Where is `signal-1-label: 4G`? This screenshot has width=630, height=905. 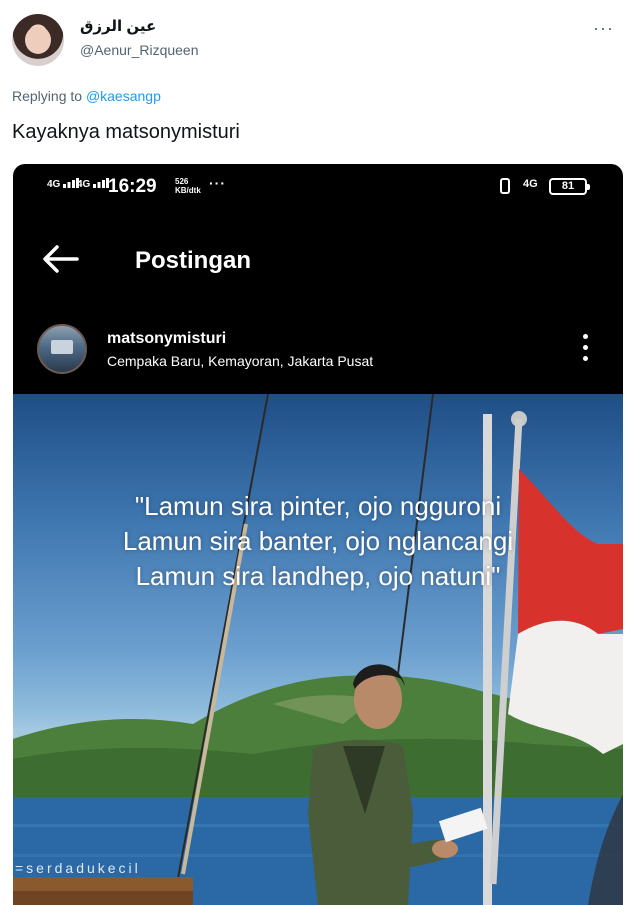 signal-1-label: 4G is located at coordinates (54, 184).